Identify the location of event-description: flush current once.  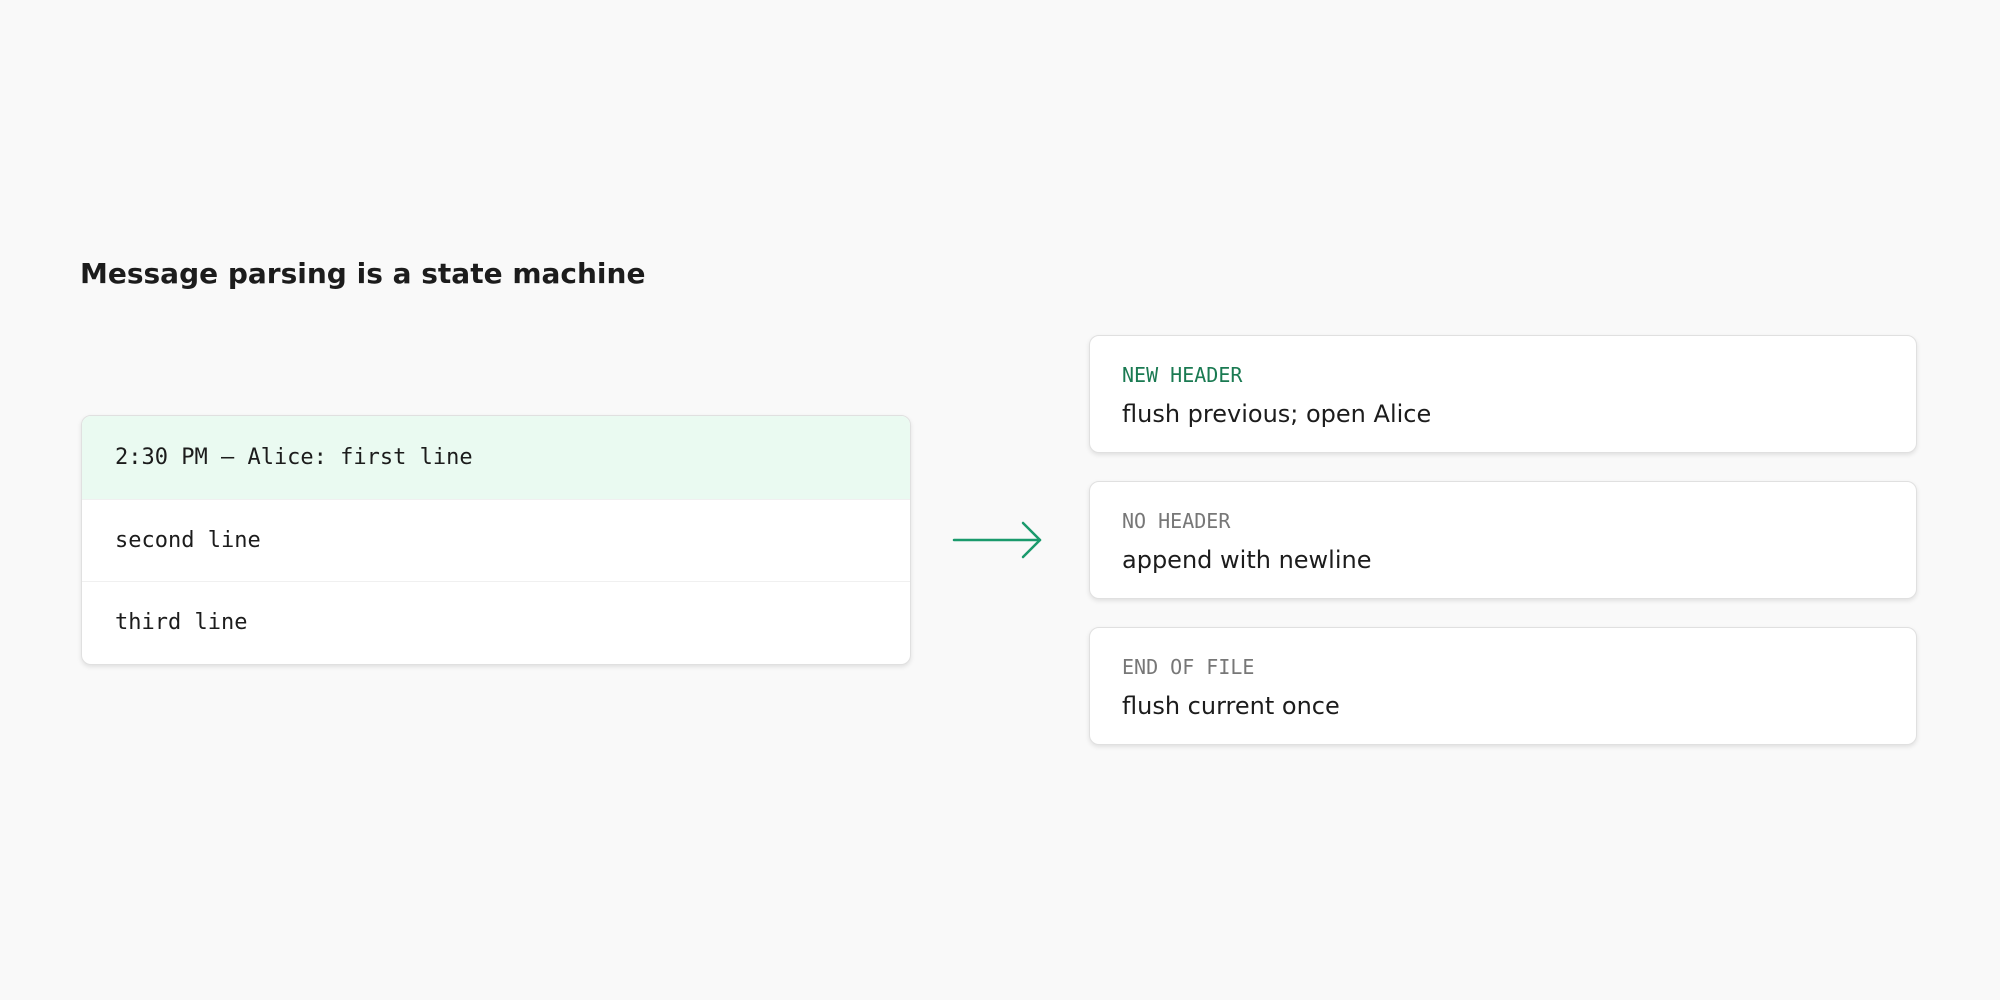
(1231, 706).